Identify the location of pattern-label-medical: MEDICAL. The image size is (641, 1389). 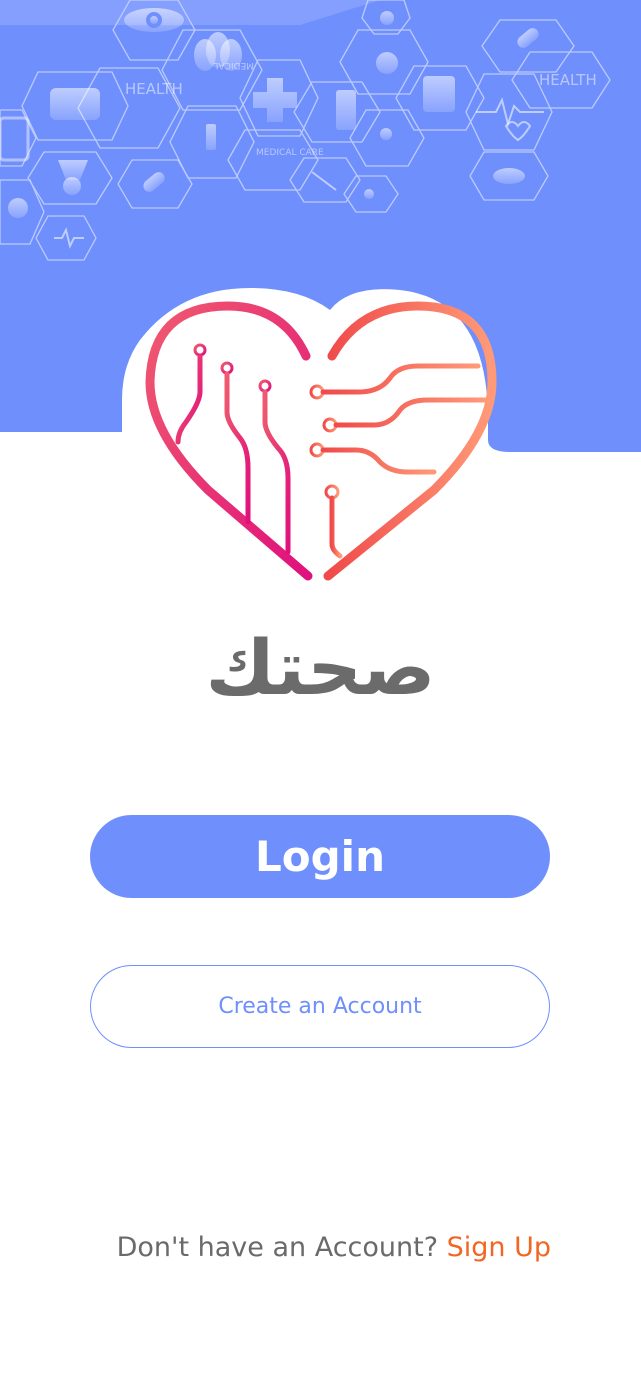
(234, 65).